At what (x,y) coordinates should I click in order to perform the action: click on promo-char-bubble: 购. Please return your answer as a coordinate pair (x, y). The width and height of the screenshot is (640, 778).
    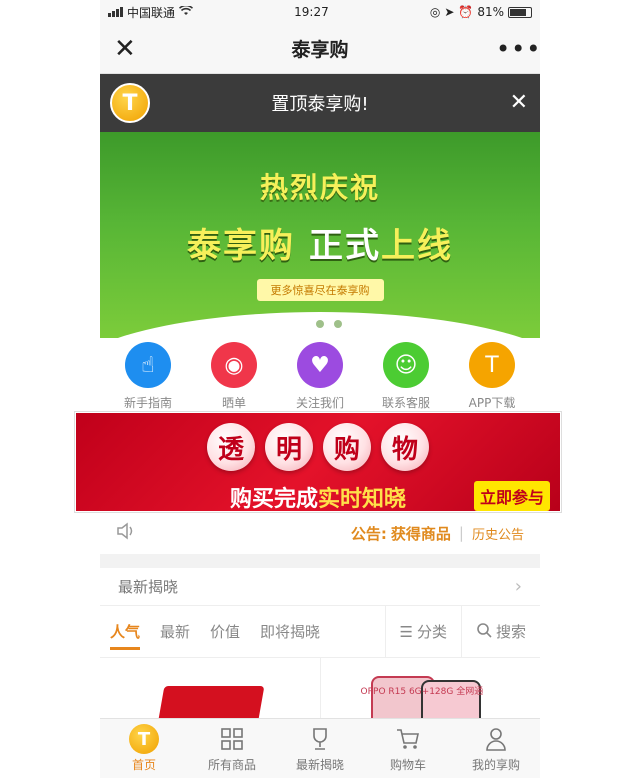
    Looking at the image, I should click on (347, 447).